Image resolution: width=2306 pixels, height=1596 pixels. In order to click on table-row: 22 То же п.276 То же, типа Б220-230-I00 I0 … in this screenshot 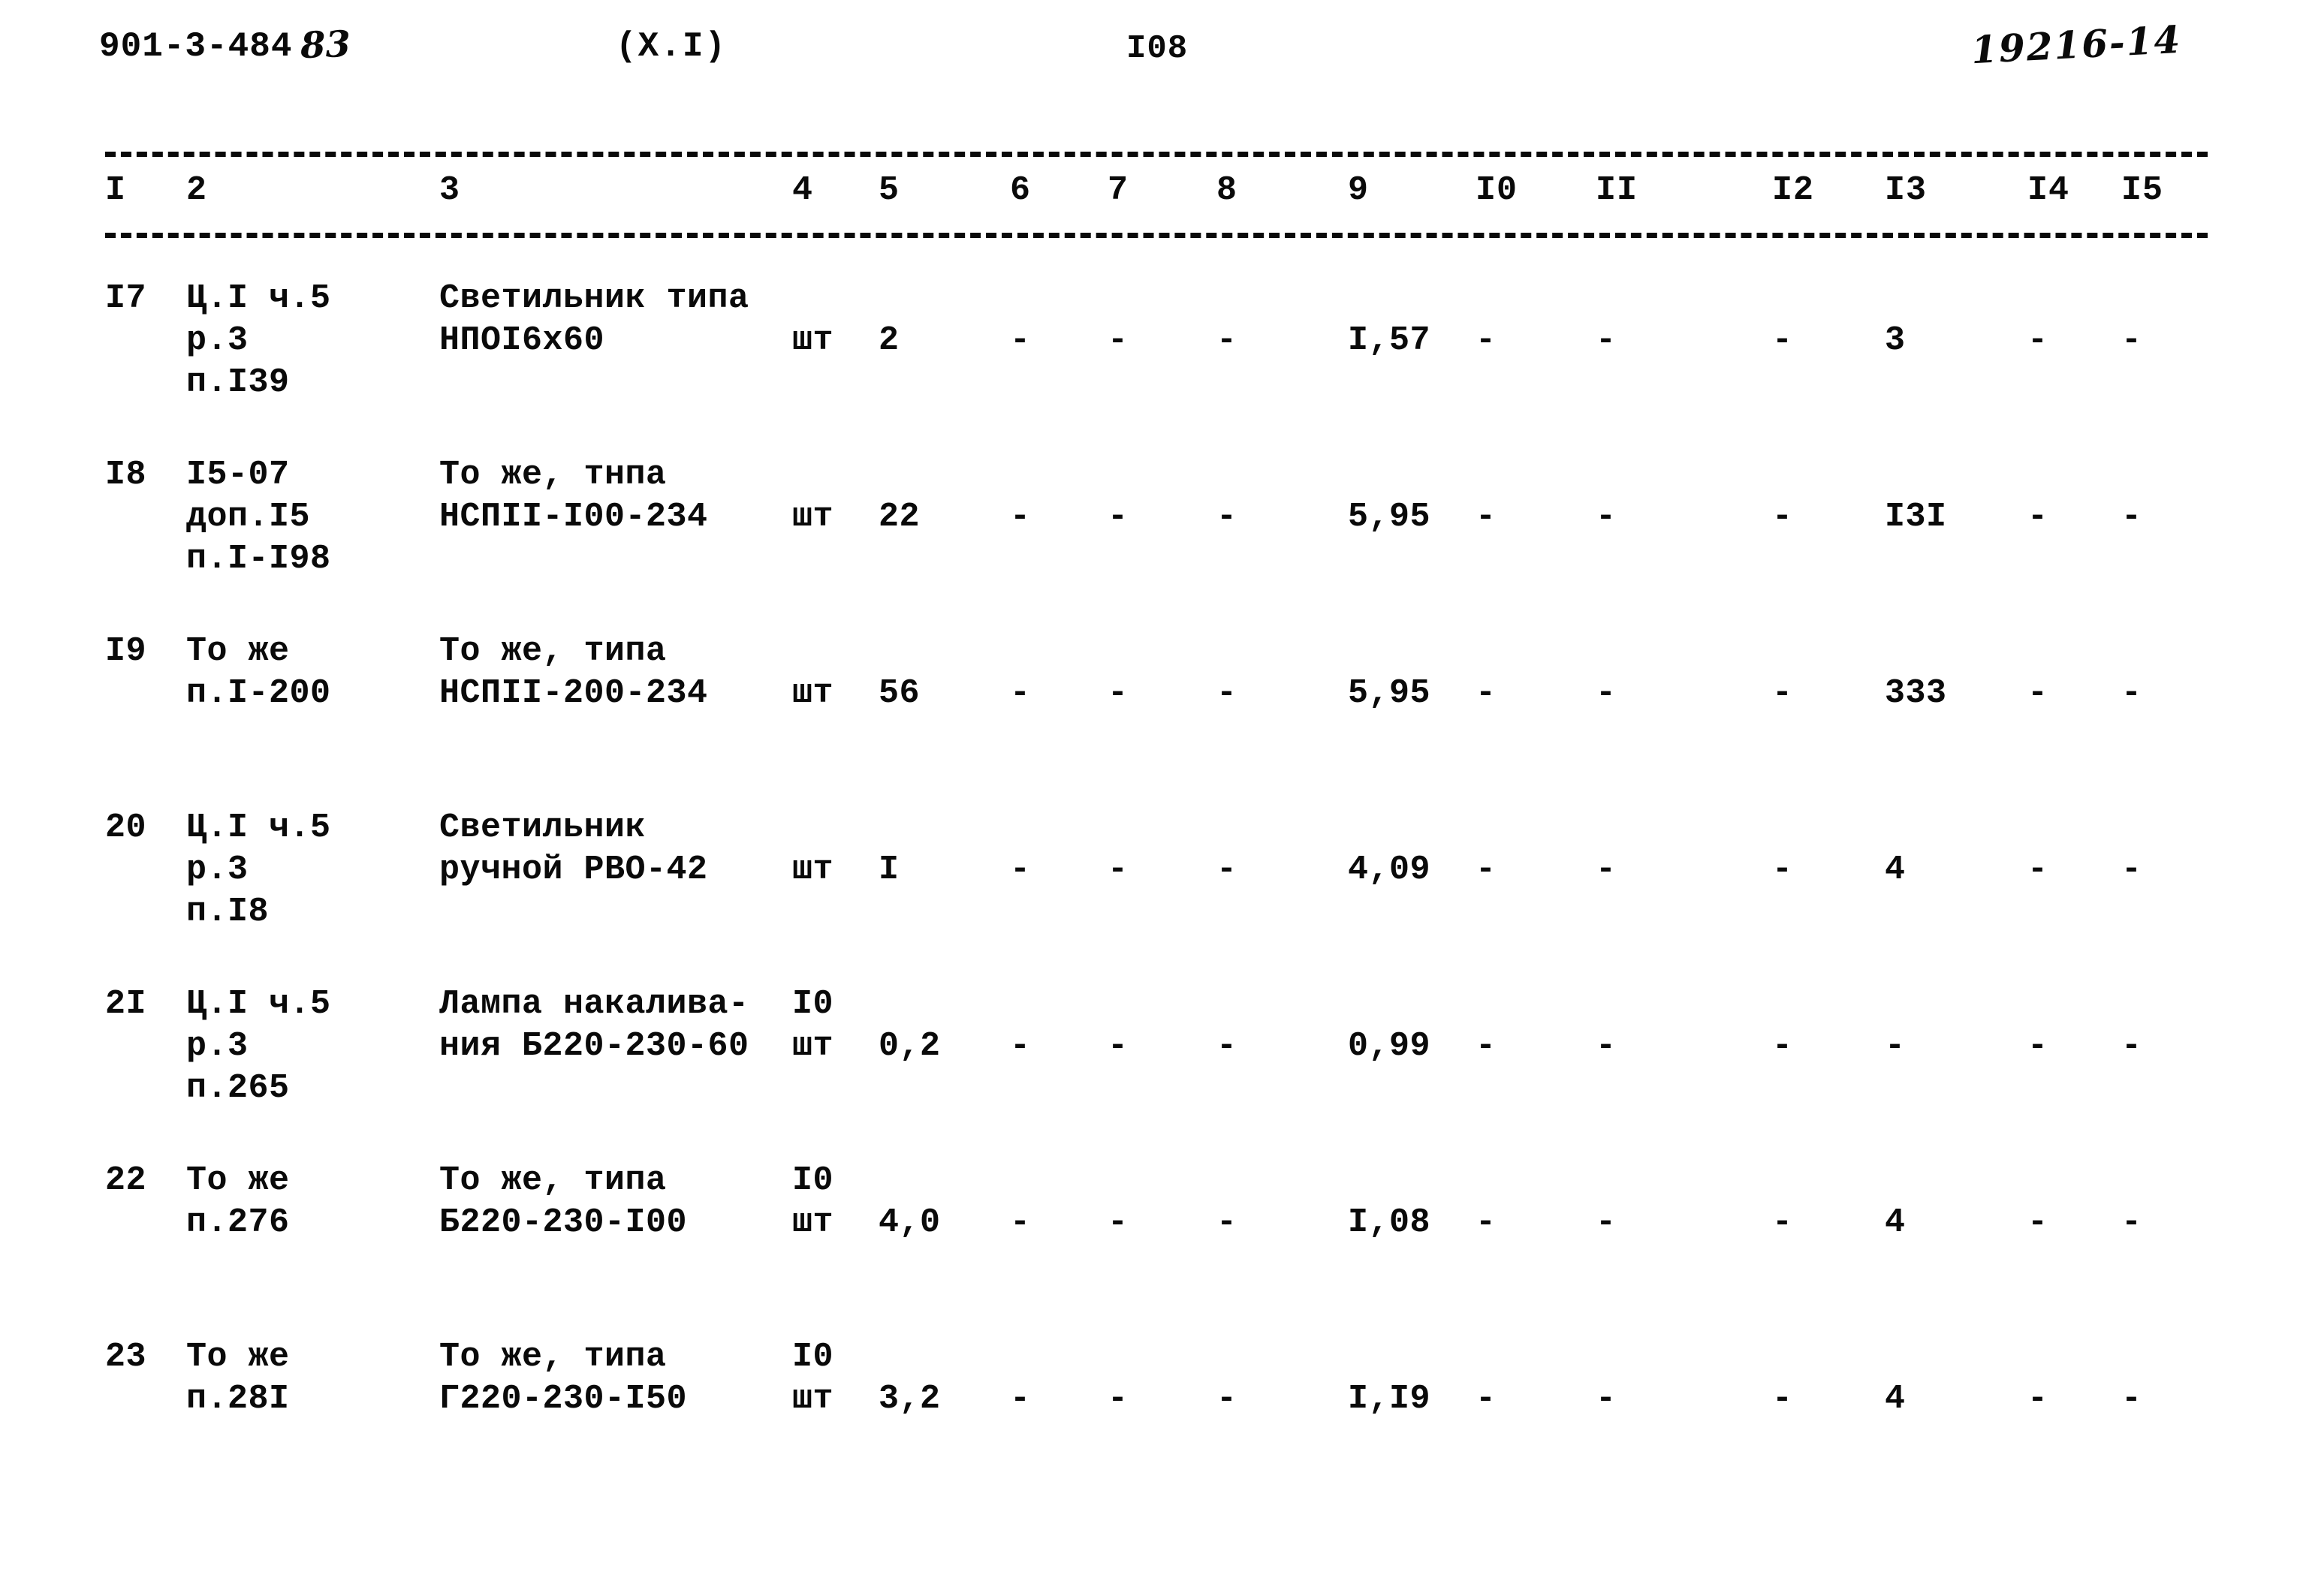, I will do `click(1153, 1248)`.